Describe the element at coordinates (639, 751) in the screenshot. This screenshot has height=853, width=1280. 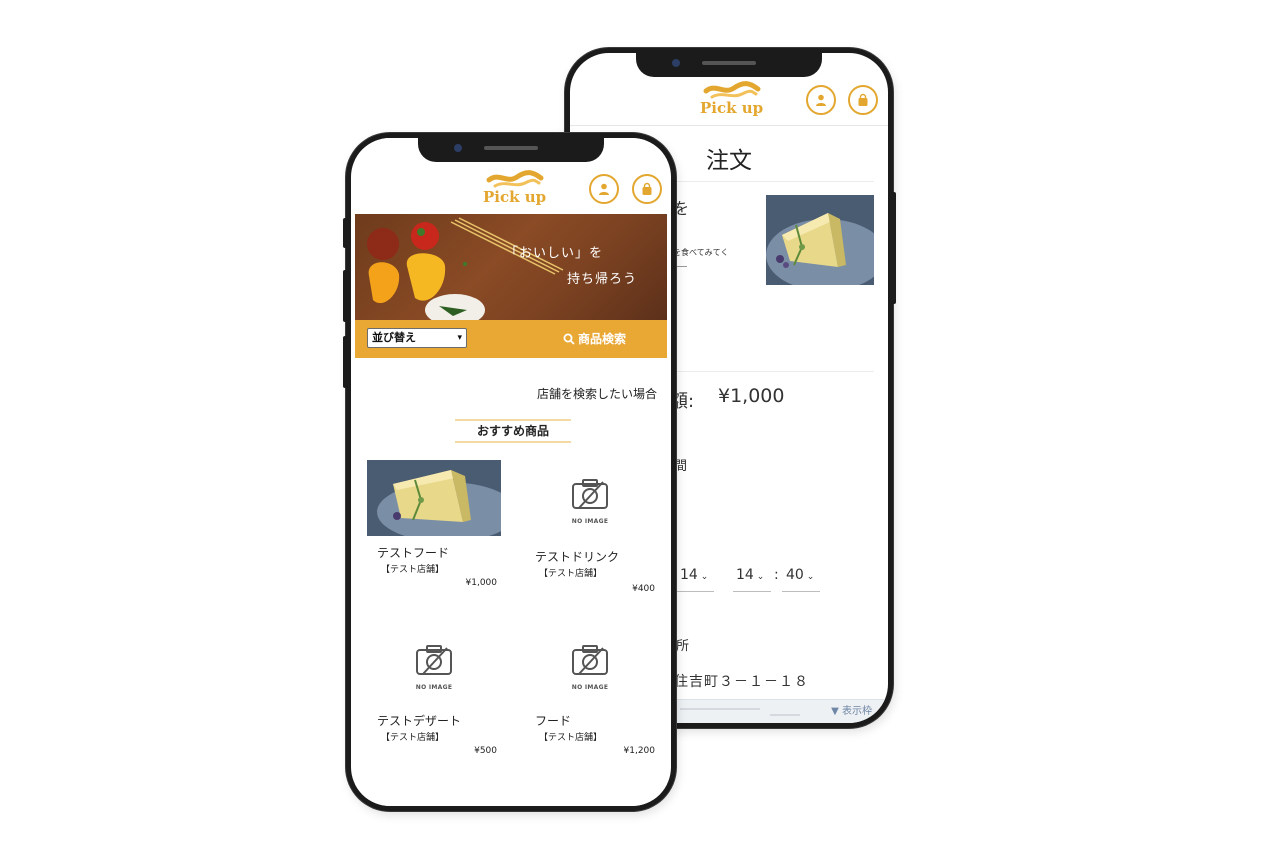
I see `product-price: ¥1,200` at that location.